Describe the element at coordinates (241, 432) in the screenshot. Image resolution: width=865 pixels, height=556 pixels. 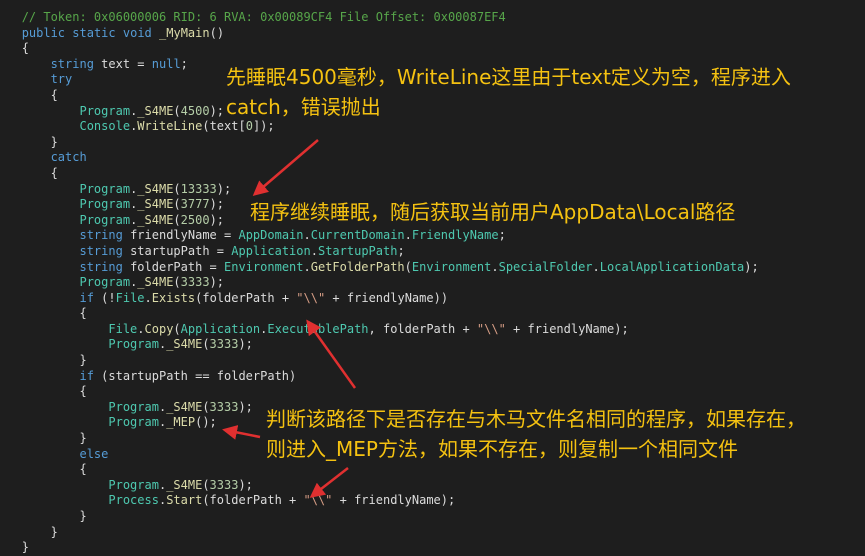
I see `arrow-to-mep` at that location.